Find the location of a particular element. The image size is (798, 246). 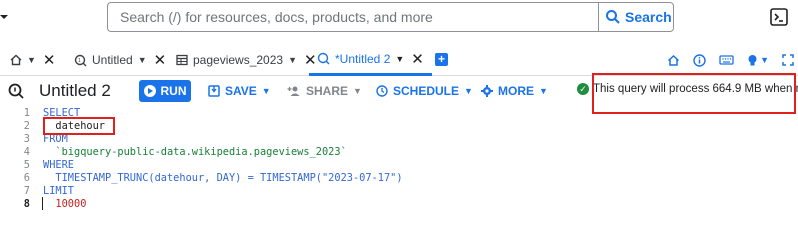

editor-line: 7 LIMIT is located at coordinates (399, 191).